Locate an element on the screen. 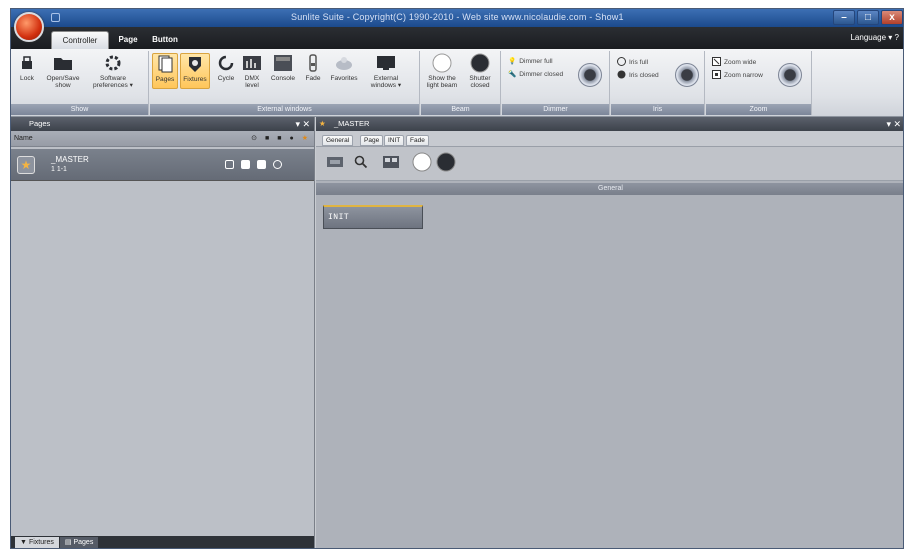 The image size is (904, 549). pages-button: Pages is located at coordinates (165, 71).